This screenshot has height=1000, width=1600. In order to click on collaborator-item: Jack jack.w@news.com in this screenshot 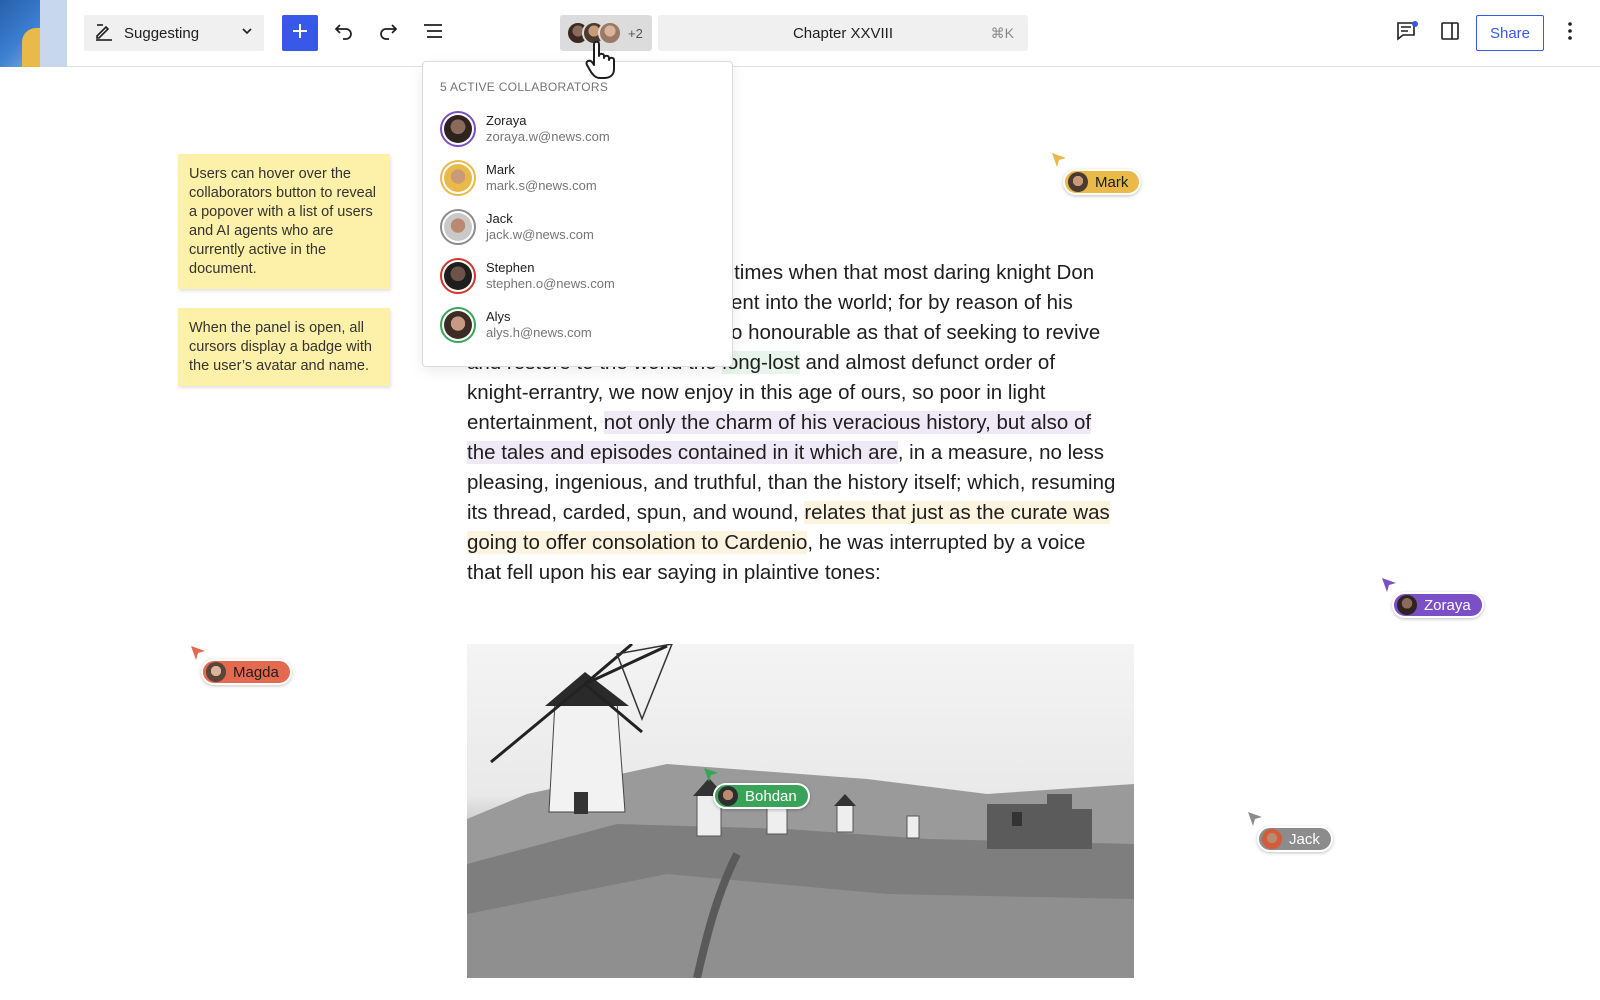, I will do `click(577, 226)`.